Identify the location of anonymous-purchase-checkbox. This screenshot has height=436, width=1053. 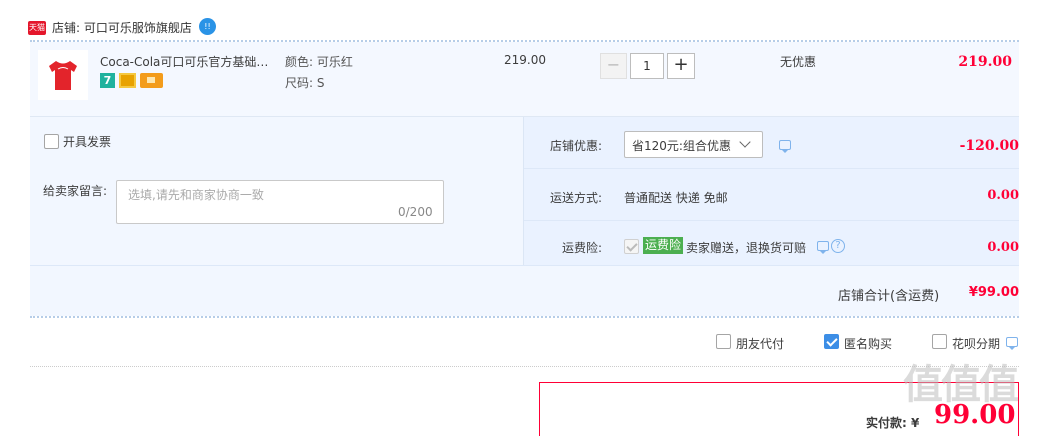
(831, 341).